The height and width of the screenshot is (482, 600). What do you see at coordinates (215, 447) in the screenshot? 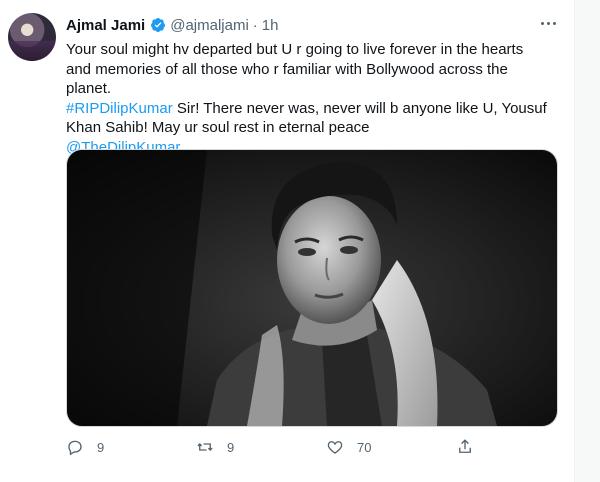
I see `retweet-button: 9` at bounding box center [215, 447].